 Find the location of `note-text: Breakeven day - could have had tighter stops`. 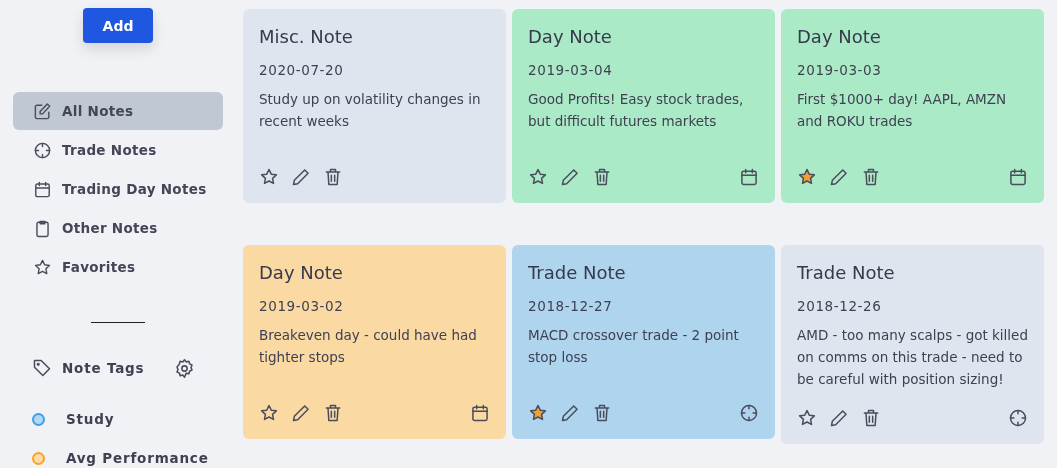

note-text: Breakeven day - could have had tighter stops is located at coordinates (368, 346).